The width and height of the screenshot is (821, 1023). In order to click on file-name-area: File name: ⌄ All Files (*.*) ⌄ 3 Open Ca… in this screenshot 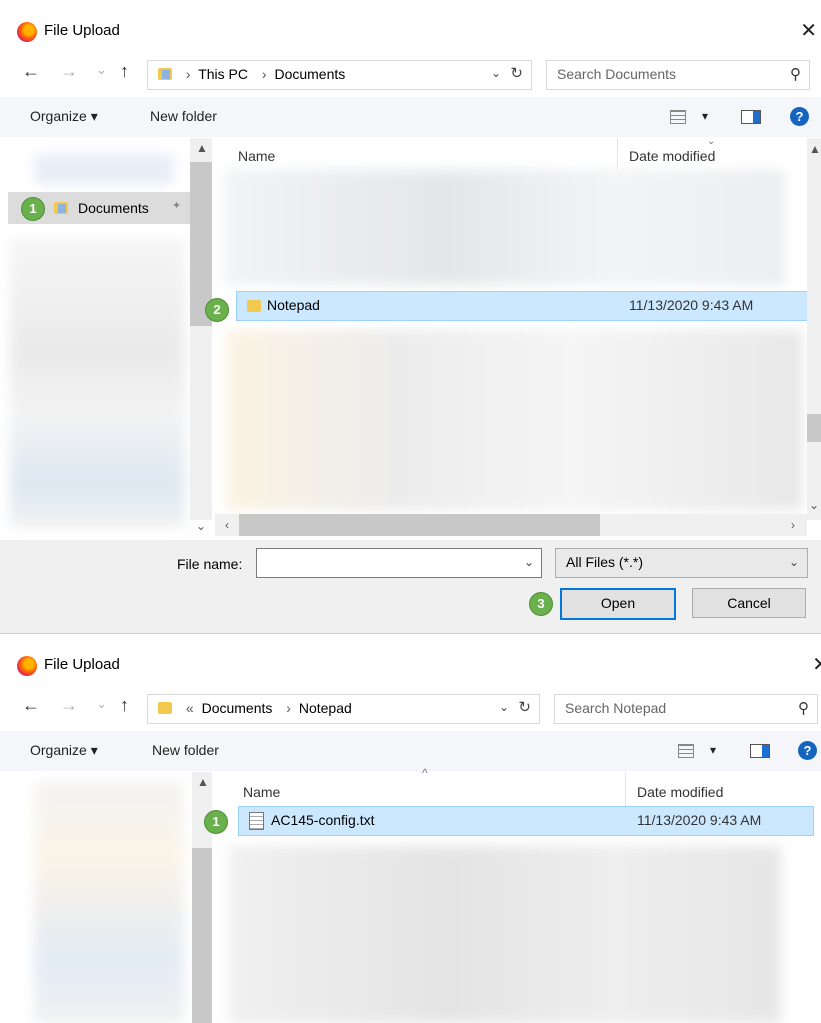, I will do `click(410, 586)`.